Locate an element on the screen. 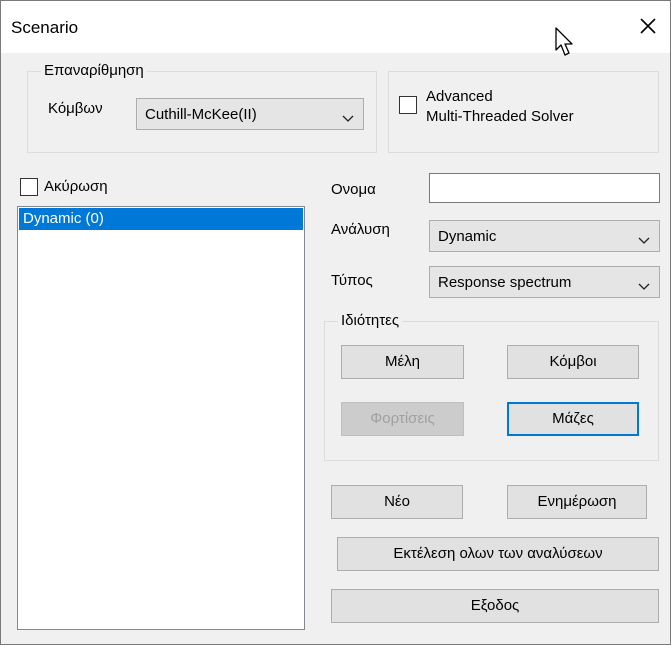 The image size is (671, 645). advanced-solver-label-line1: Advanced is located at coordinates (459, 96).